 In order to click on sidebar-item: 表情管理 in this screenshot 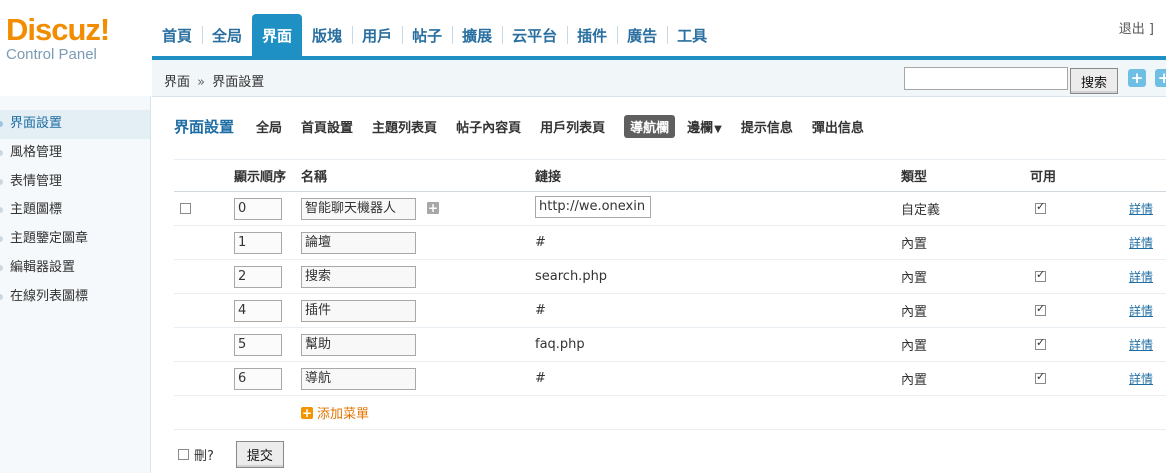, I will do `click(75, 182)`.